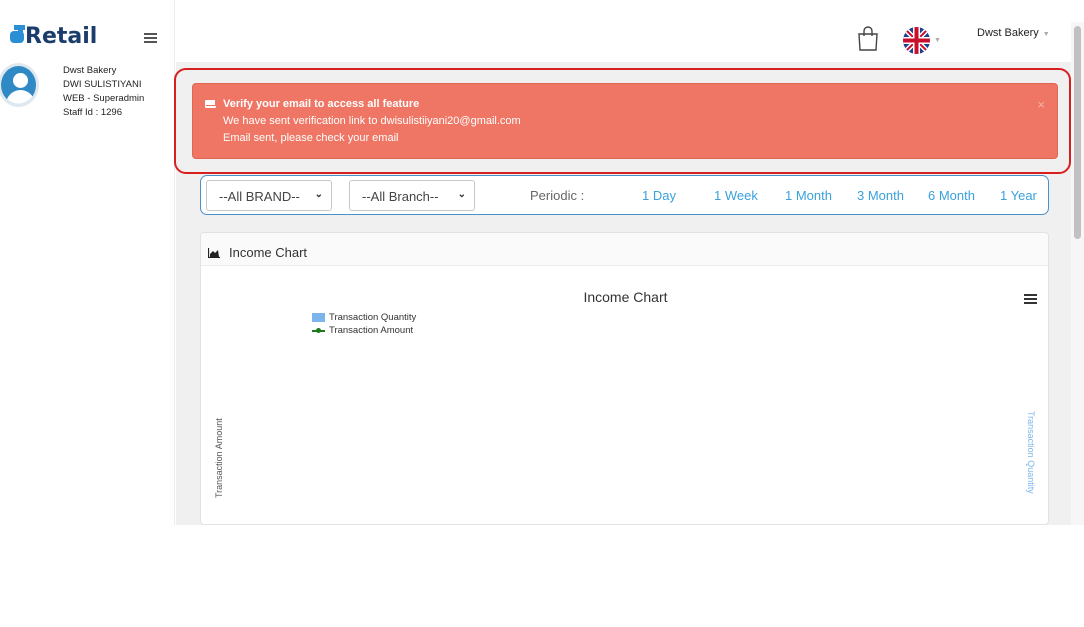  I want to click on scrollbar, so click(1077, 273).